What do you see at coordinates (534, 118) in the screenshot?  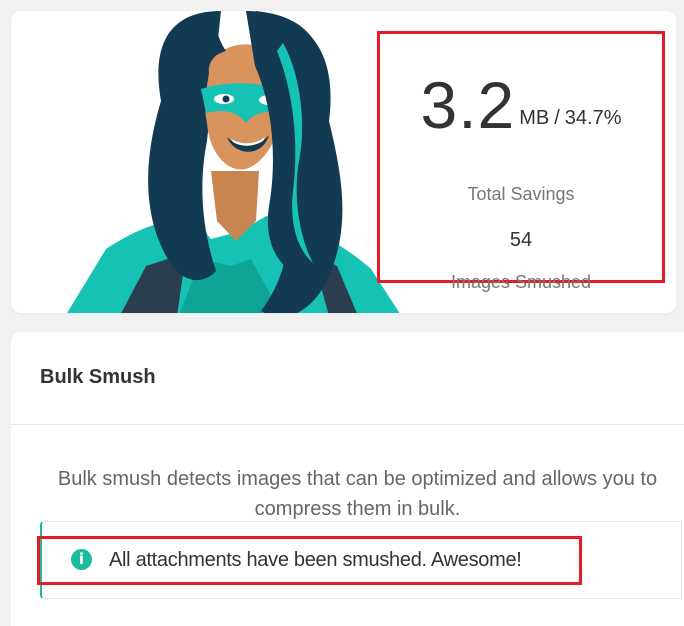 I see `savings-unit: MB` at bounding box center [534, 118].